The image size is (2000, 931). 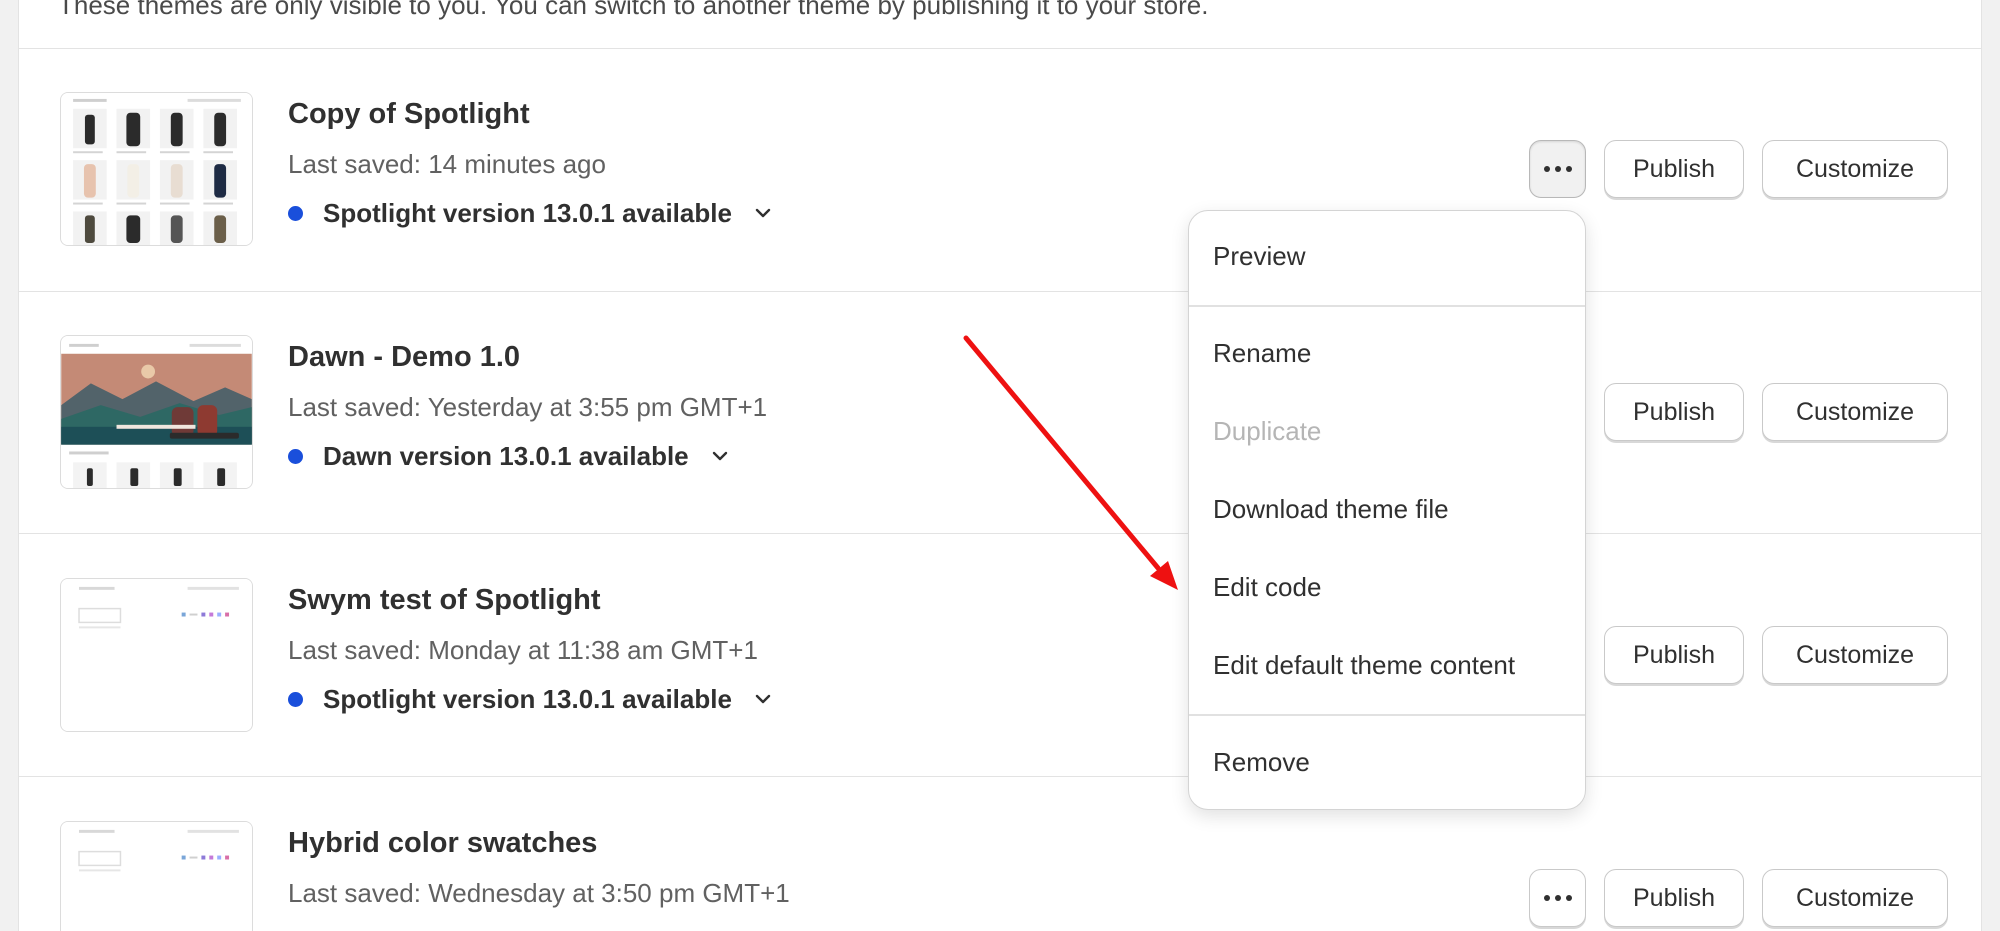 I want to click on last-saved: Last saved: 14 minutes ago, so click(x=447, y=164).